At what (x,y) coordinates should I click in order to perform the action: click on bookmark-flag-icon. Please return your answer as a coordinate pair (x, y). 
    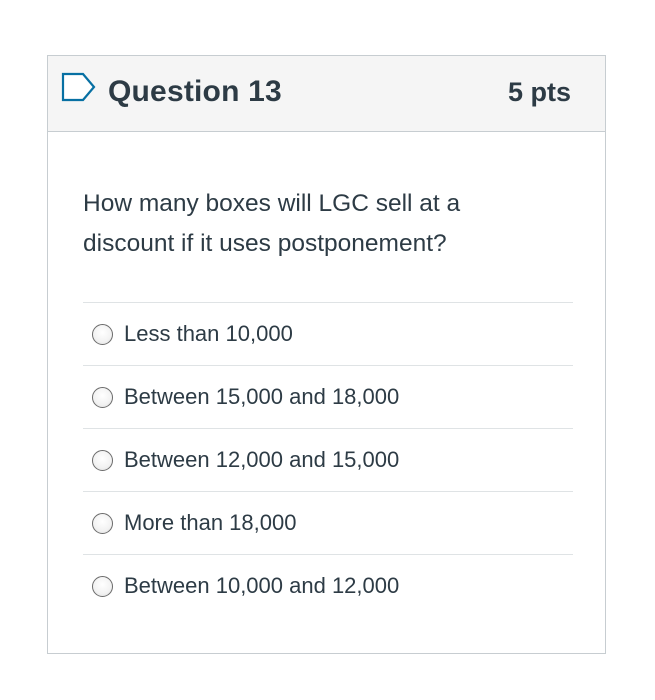
    Looking at the image, I should click on (79, 87).